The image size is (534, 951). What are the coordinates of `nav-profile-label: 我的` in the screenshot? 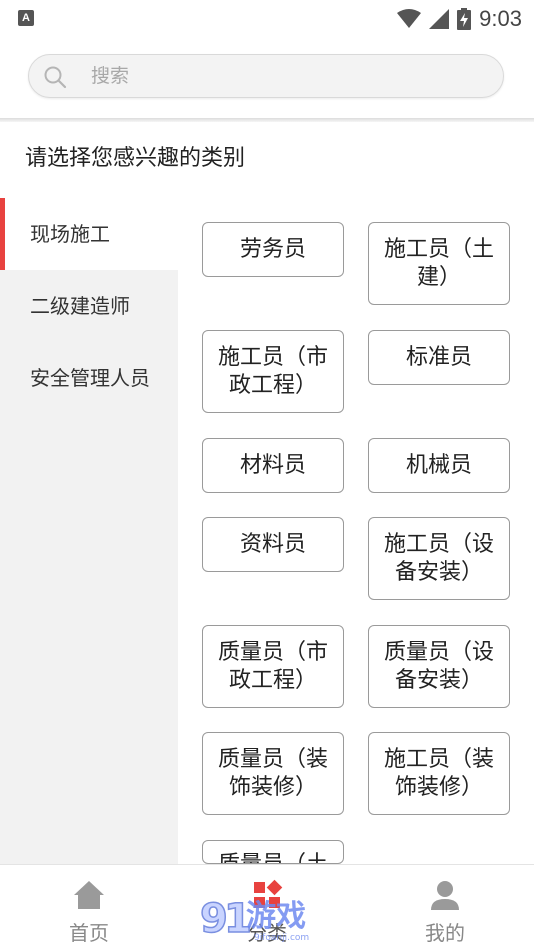 It's located at (445, 933).